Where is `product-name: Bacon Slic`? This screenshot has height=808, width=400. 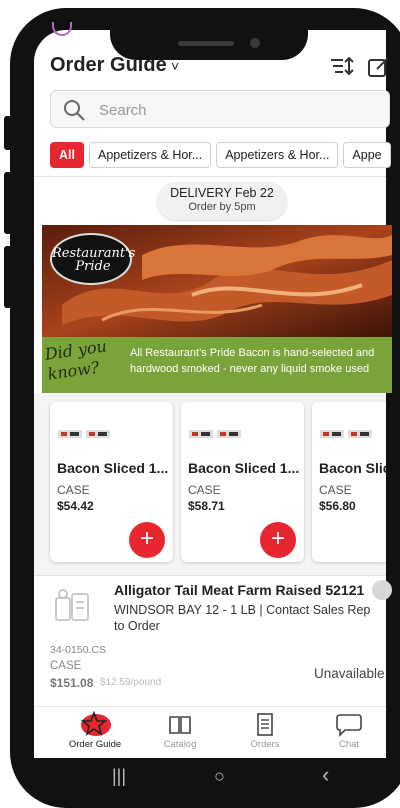 product-name: Bacon Slic is located at coordinates (352, 468).